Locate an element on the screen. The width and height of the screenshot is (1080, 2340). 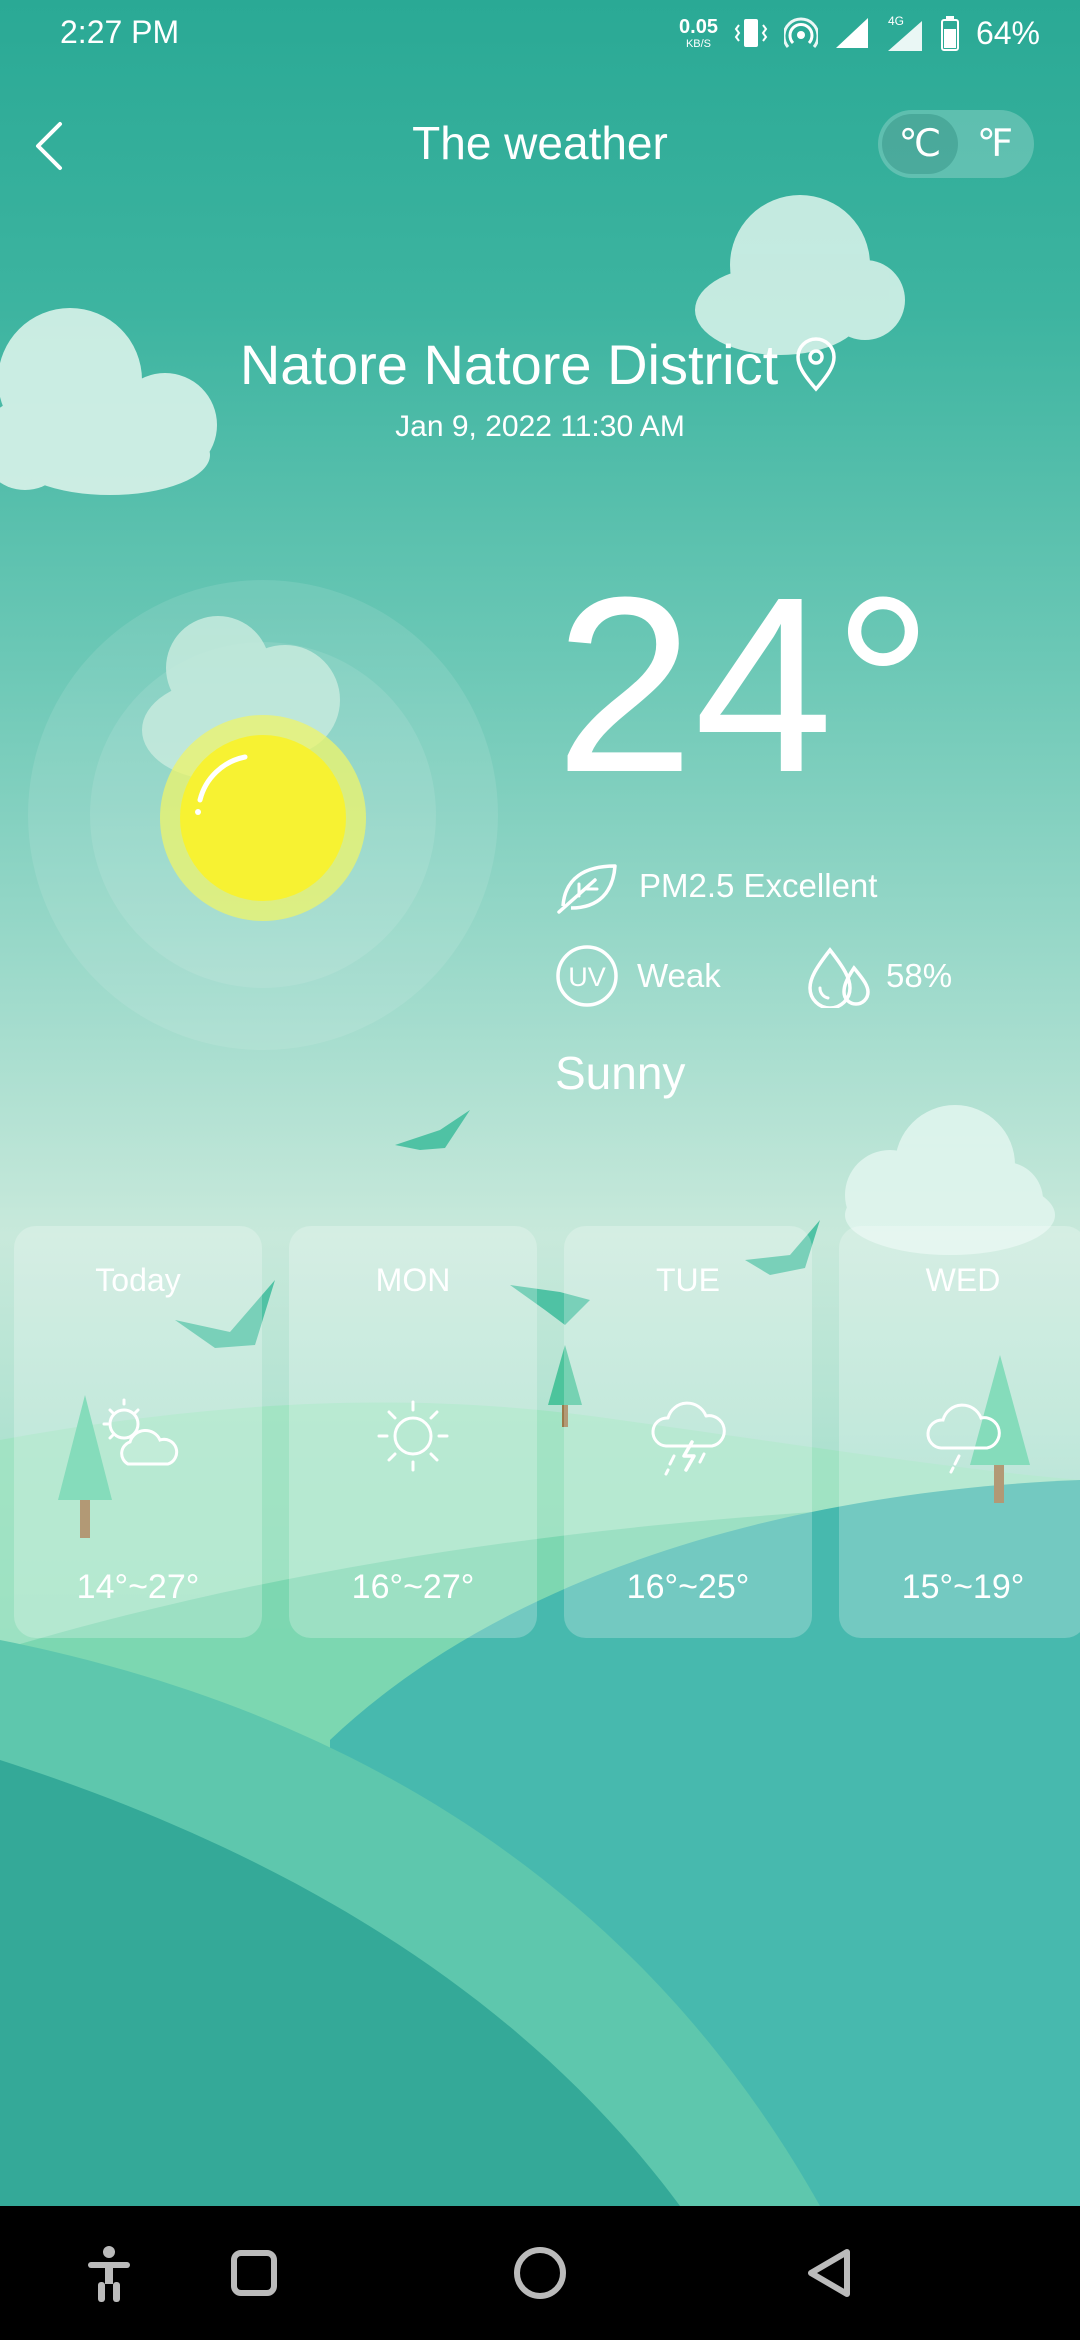
weather-condition: Sunny is located at coordinates (620, 1073).